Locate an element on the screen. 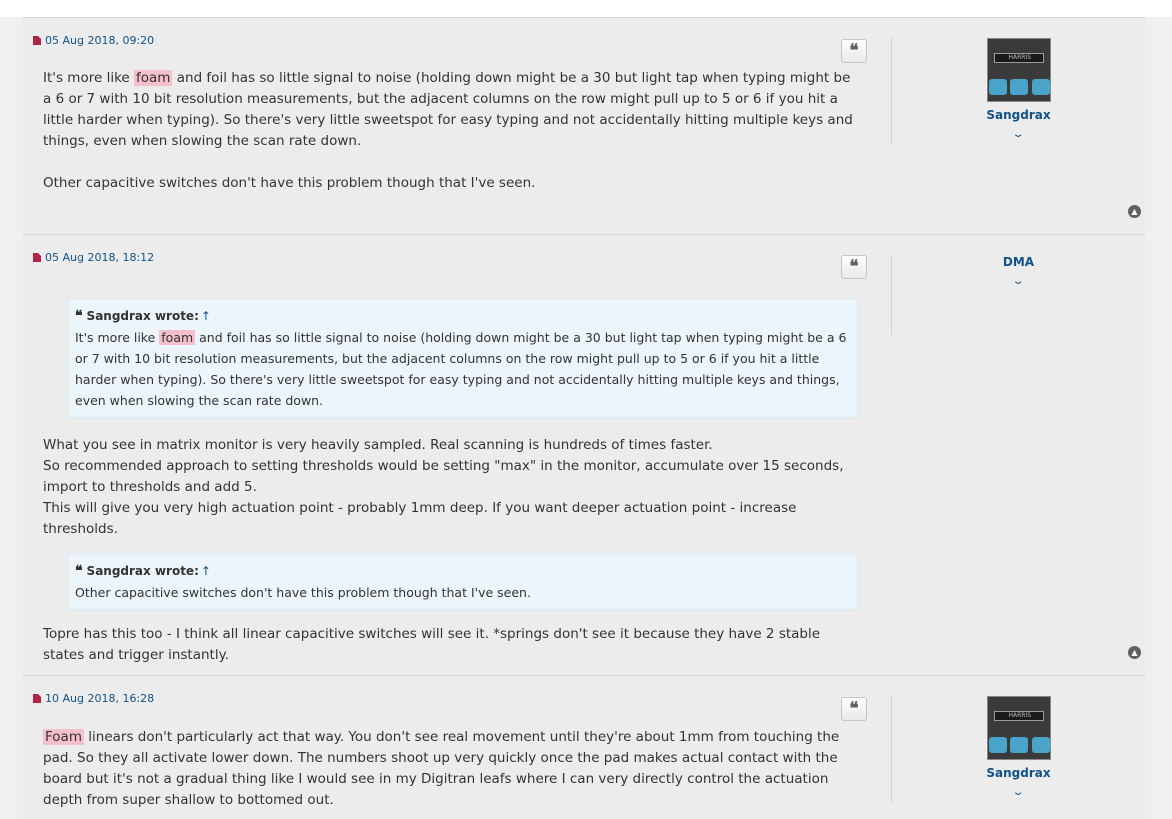  search-highlight: Foam is located at coordinates (63, 737).